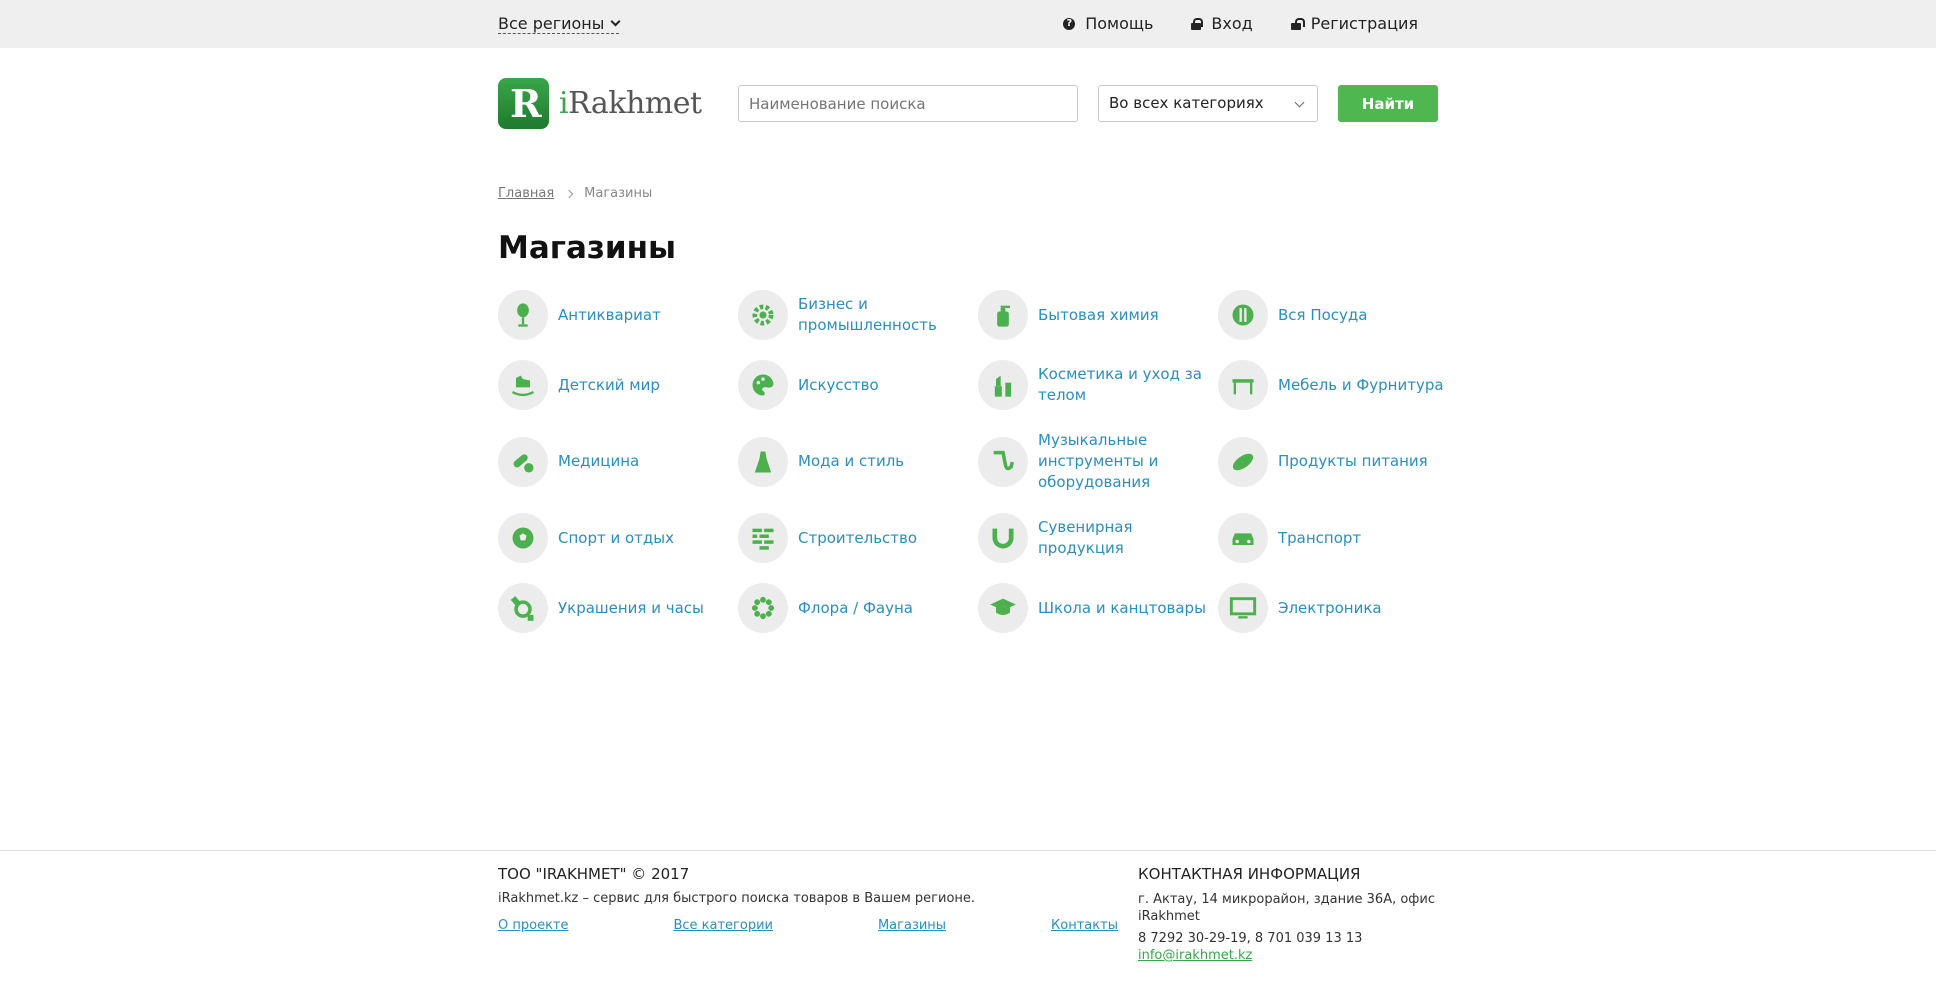  I want to click on category-item: Бизнес и промышленность, so click(858, 315).